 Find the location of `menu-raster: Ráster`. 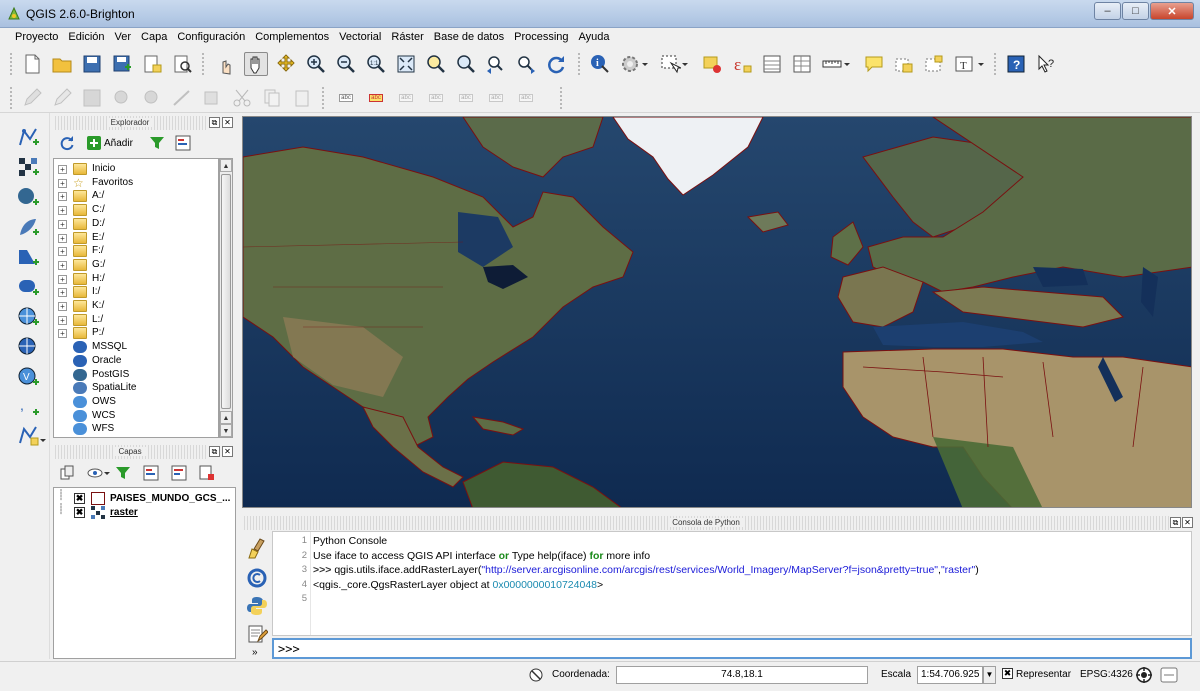

menu-raster: Ráster is located at coordinates (407, 37).